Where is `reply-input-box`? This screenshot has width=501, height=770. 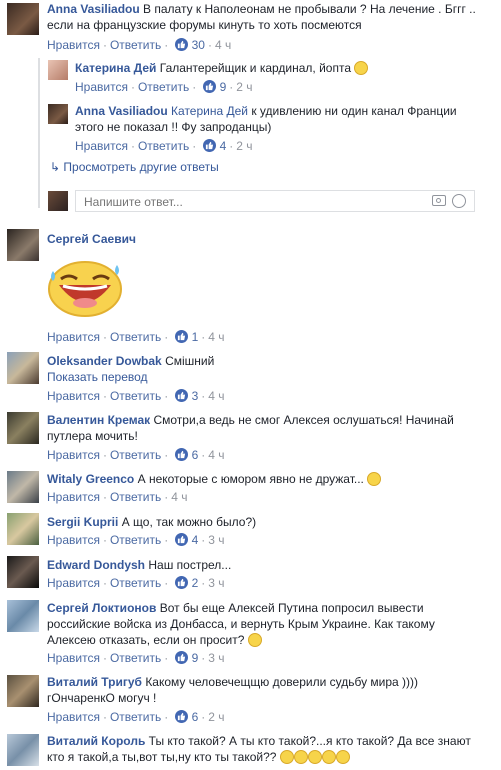
reply-input-box is located at coordinates (275, 201).